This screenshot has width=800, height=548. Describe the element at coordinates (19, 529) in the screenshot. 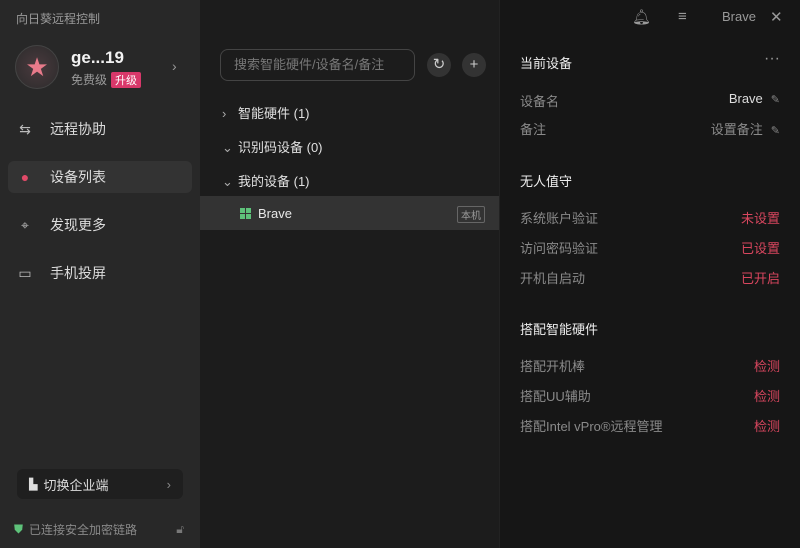

I see `shield-icon: ⛊` at that location.